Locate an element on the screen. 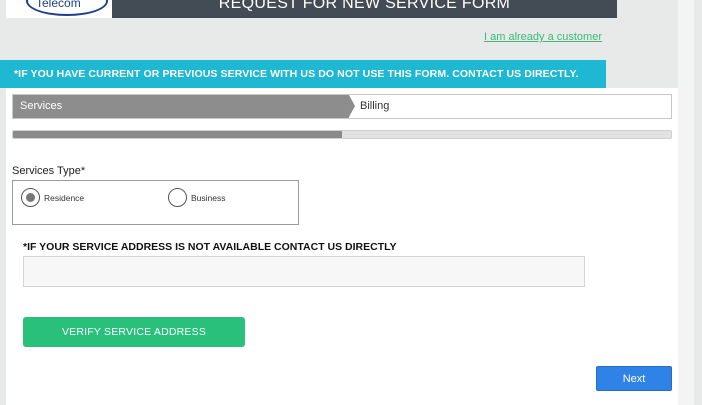 This screenshot has height=405, width=702. residence-label: Residence is located at coordinates (64, 197).